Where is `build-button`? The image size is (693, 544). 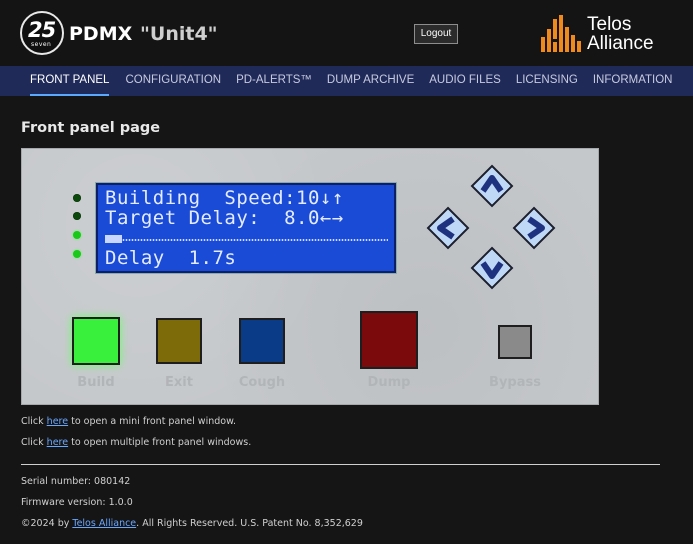 build-button is located at coordinates (96, 341).